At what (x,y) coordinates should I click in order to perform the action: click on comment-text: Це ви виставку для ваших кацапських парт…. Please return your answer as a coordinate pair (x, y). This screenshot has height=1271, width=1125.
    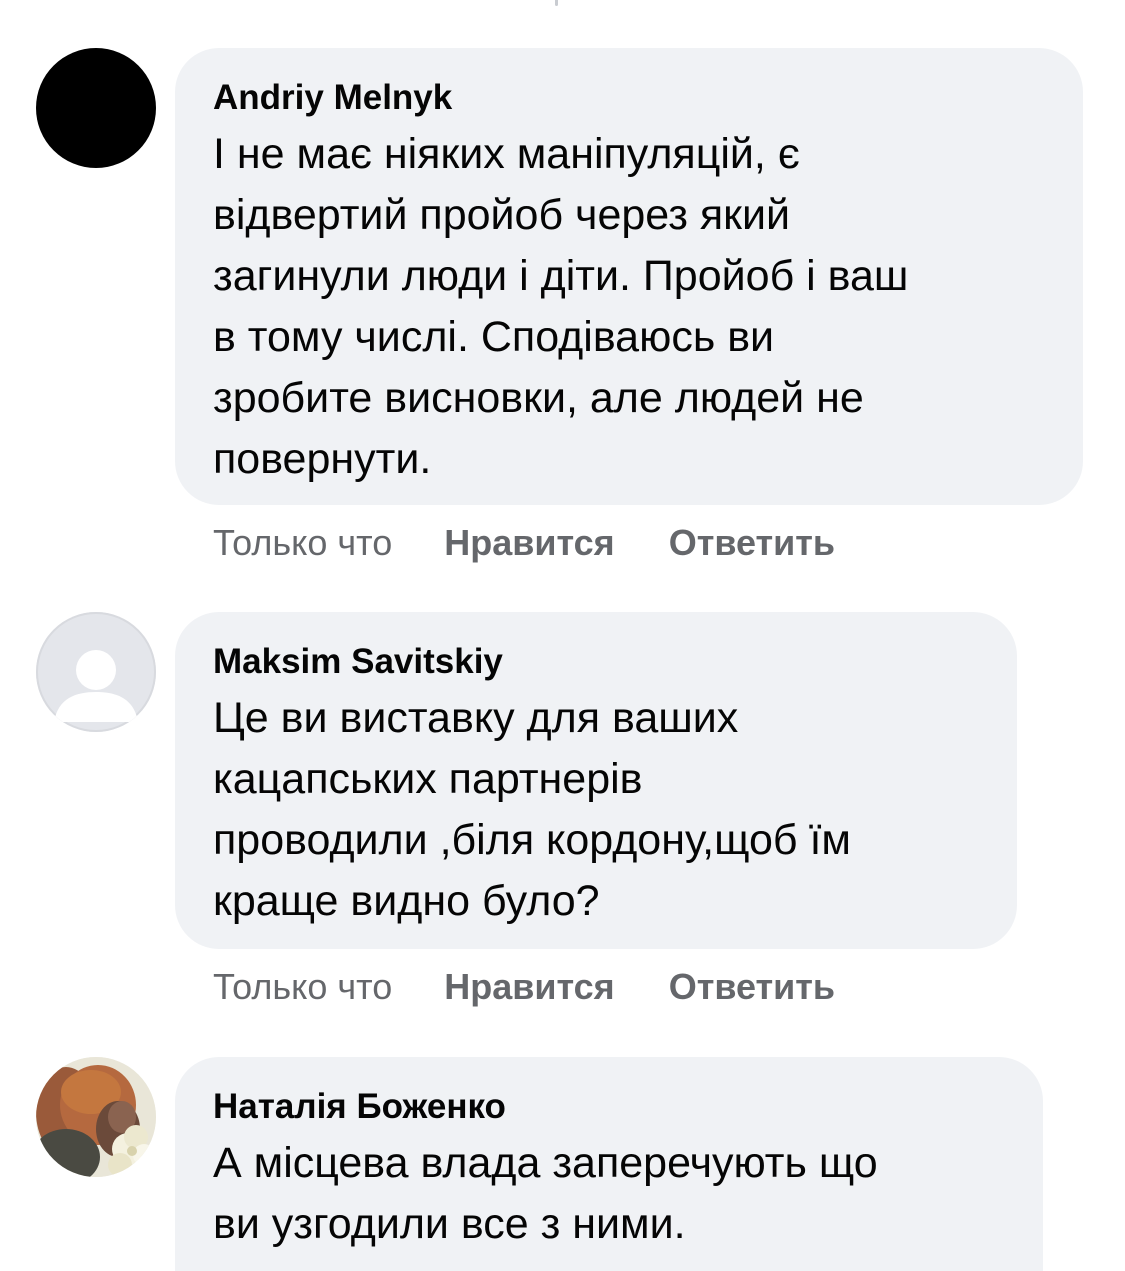
    Looking at the image, I should click on (532, 809).